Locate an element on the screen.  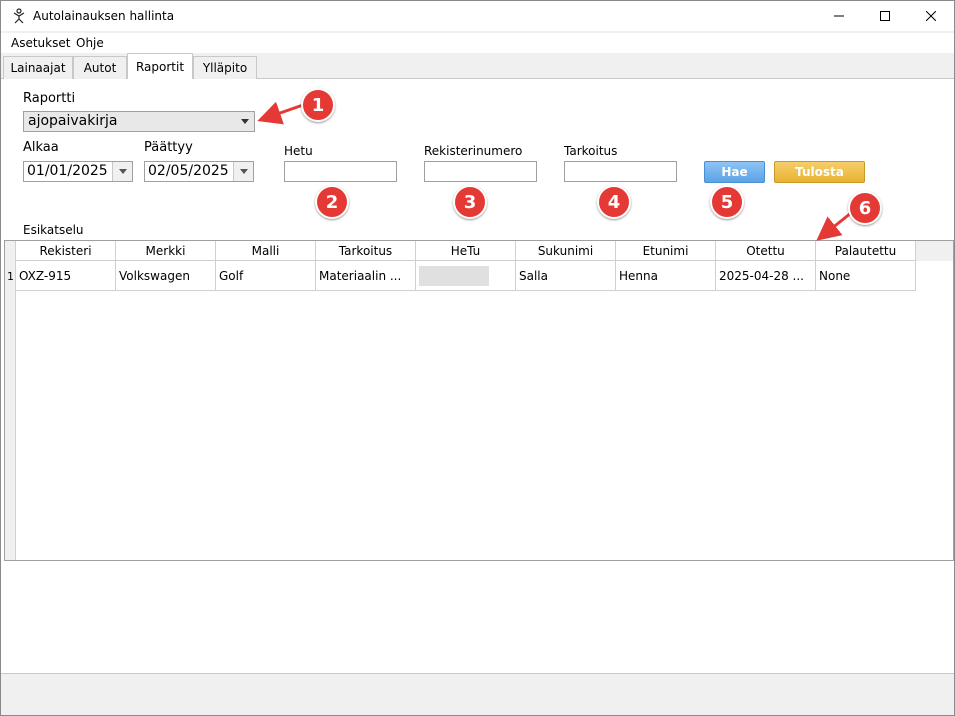
report-select: ajopaivakirja is located at coordinates (139, 121).